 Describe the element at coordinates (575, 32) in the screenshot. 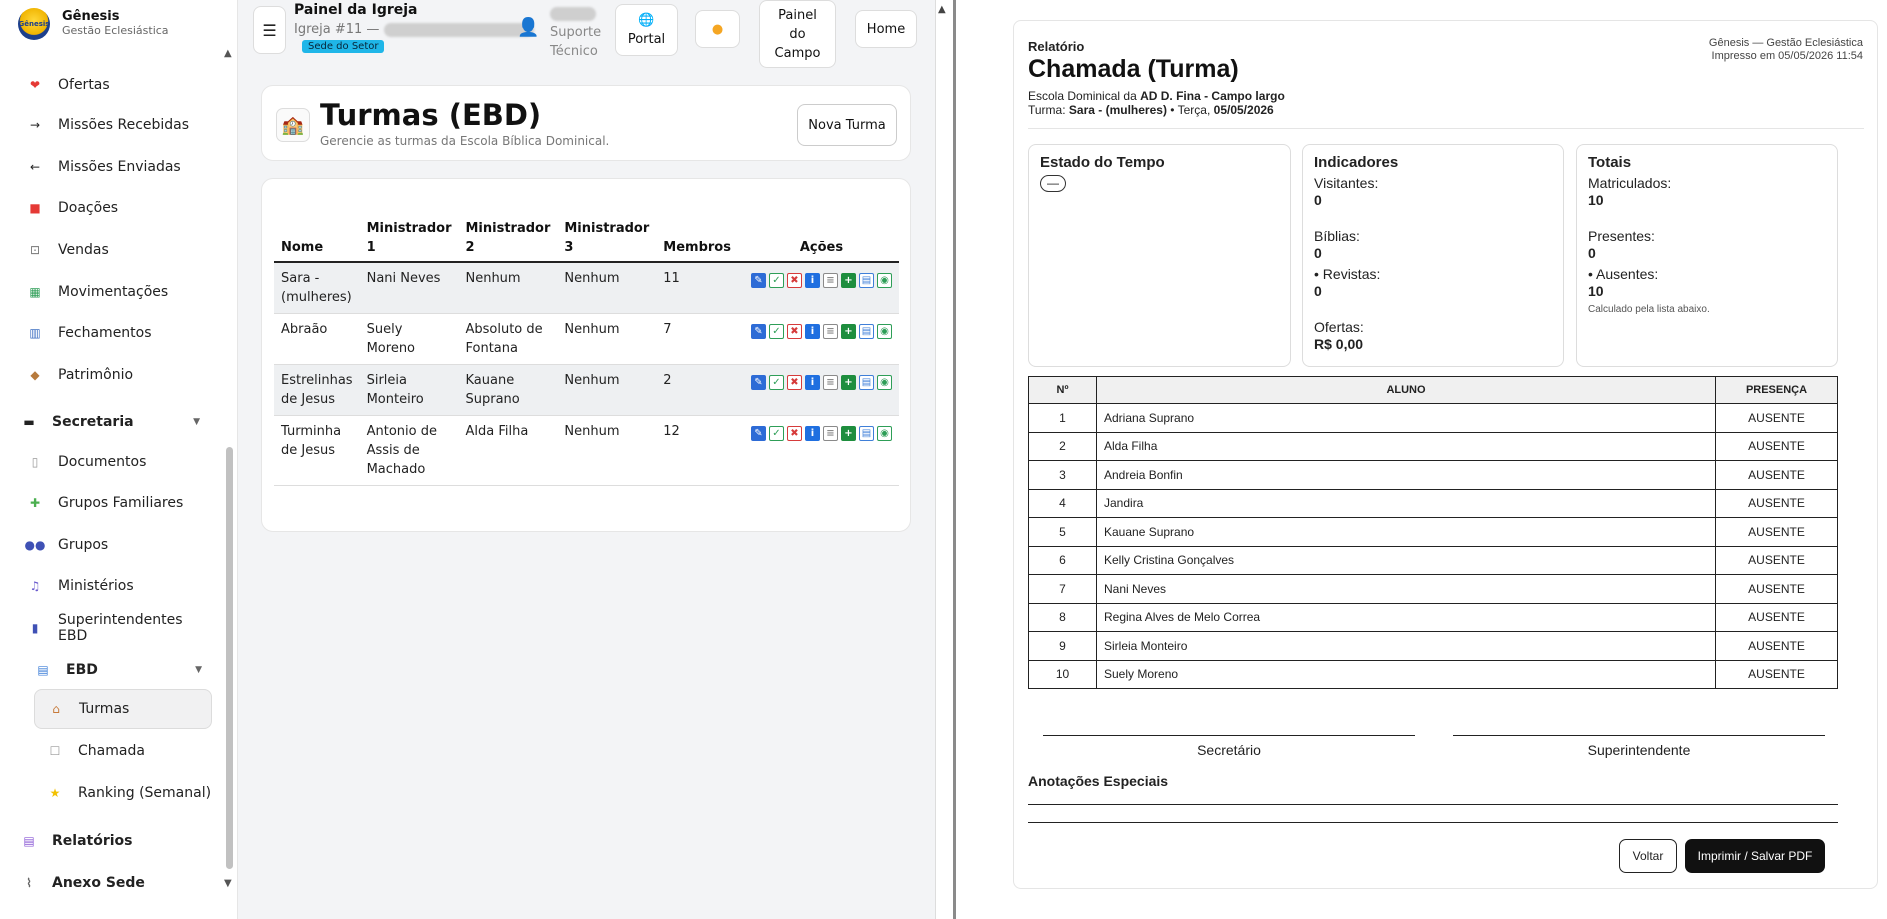

I see `support-label: Suporte Técnico` at that location.